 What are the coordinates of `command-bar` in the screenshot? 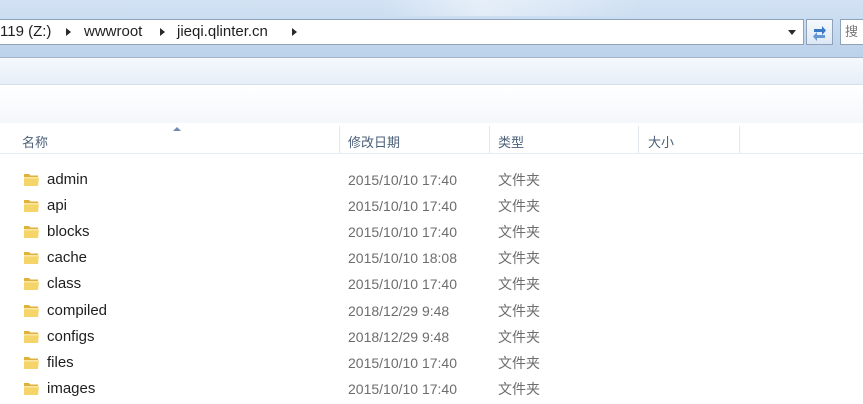 It's located at (431, 71).